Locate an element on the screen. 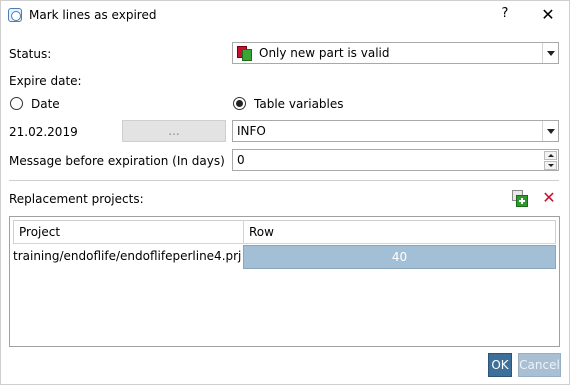 The image size is (570, 385). status-validity-icon is located at coordinates (245, 53).